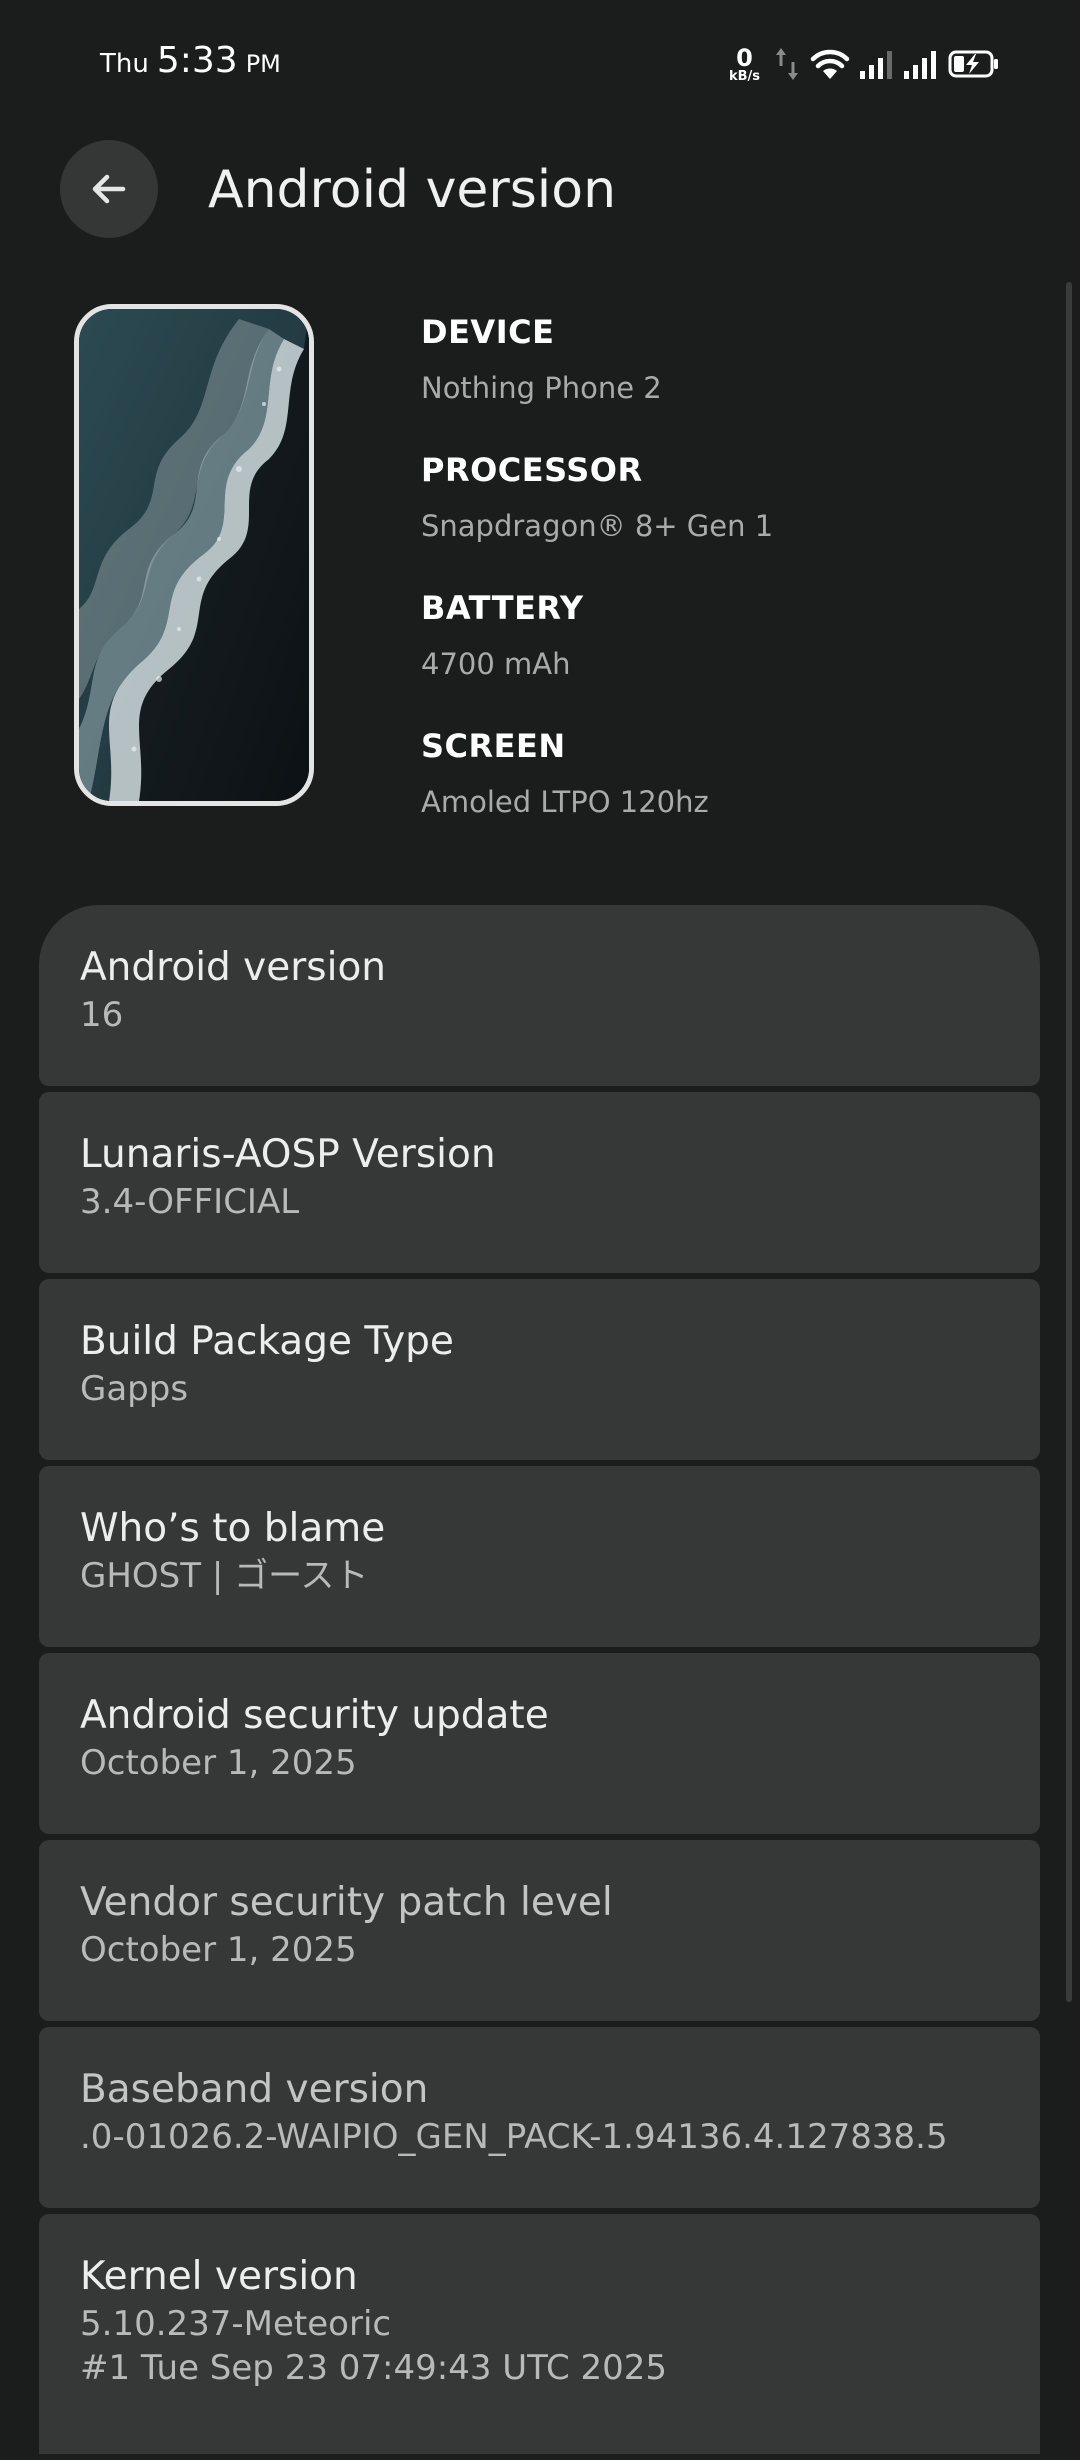 The height and width of the screenshot is (2460, 1080). I want to click on status-day: Thu, so click(124, 64).